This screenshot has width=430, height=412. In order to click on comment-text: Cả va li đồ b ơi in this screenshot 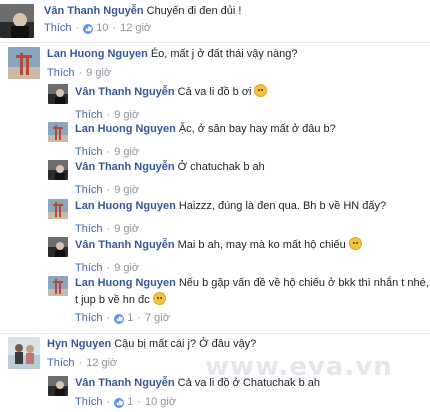, I will do `click(214, 92)`.